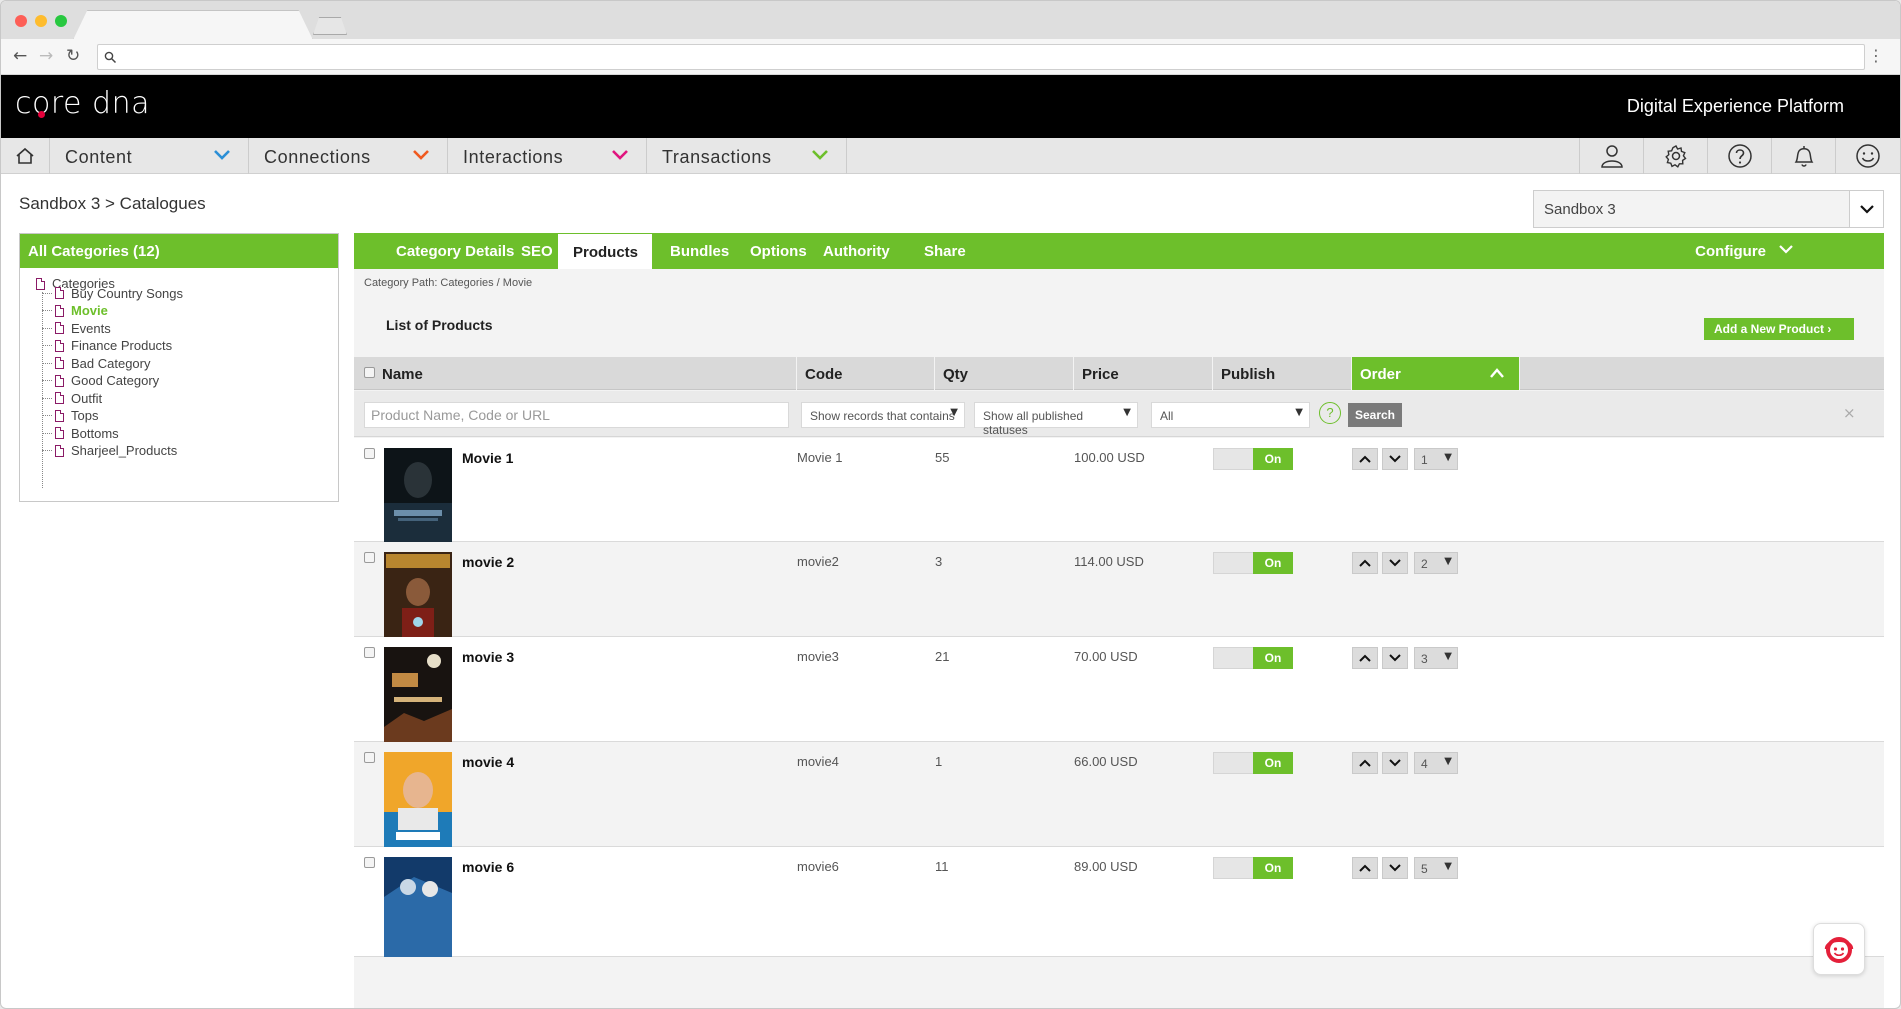 The height and width of the screenshot is (1009, 1901). Describe the element at coordinates (21, 21) in the screenshot. I see `close-window-icon` at that location.